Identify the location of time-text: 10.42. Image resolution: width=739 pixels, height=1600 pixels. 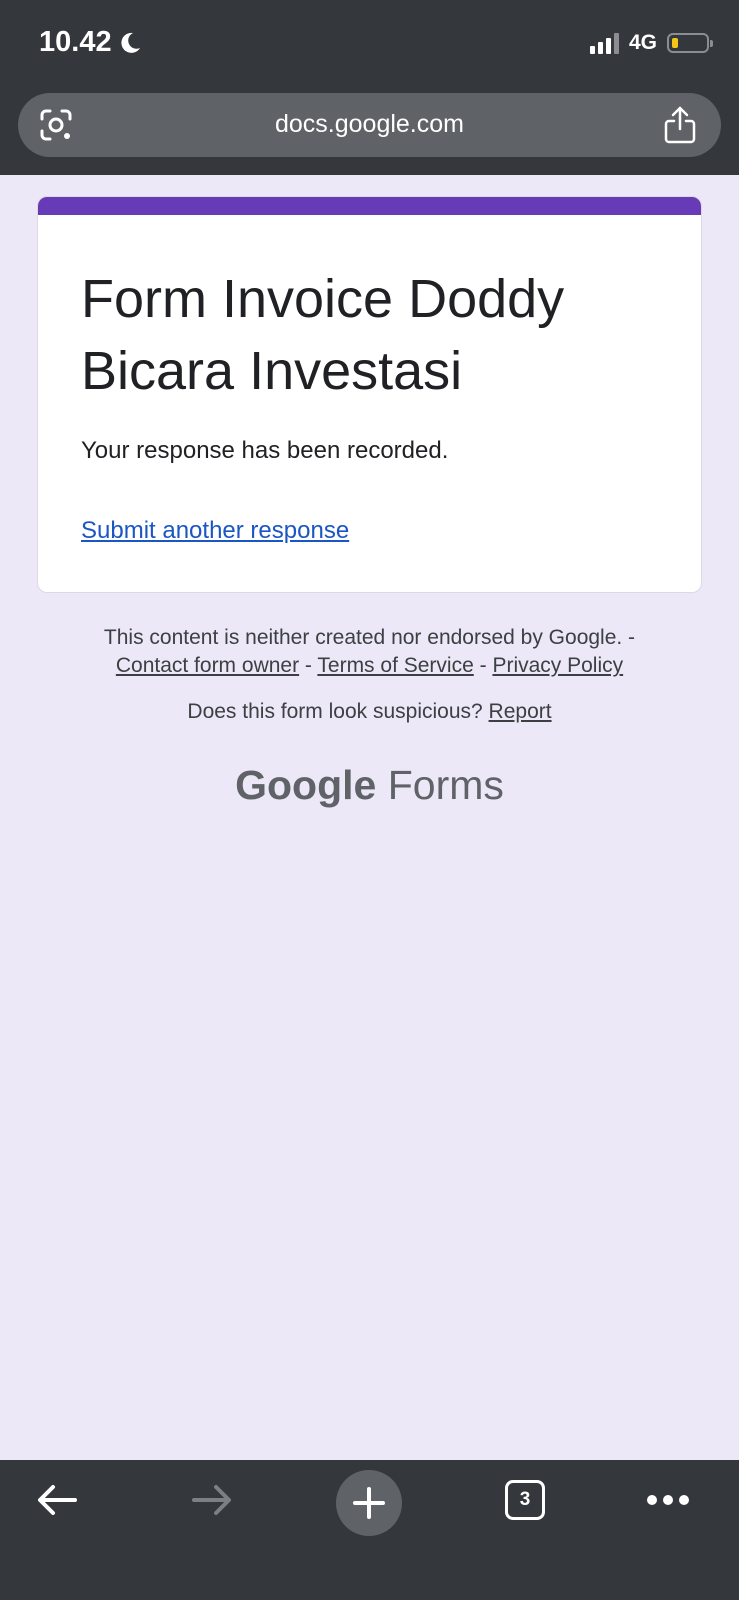
(75, 42).